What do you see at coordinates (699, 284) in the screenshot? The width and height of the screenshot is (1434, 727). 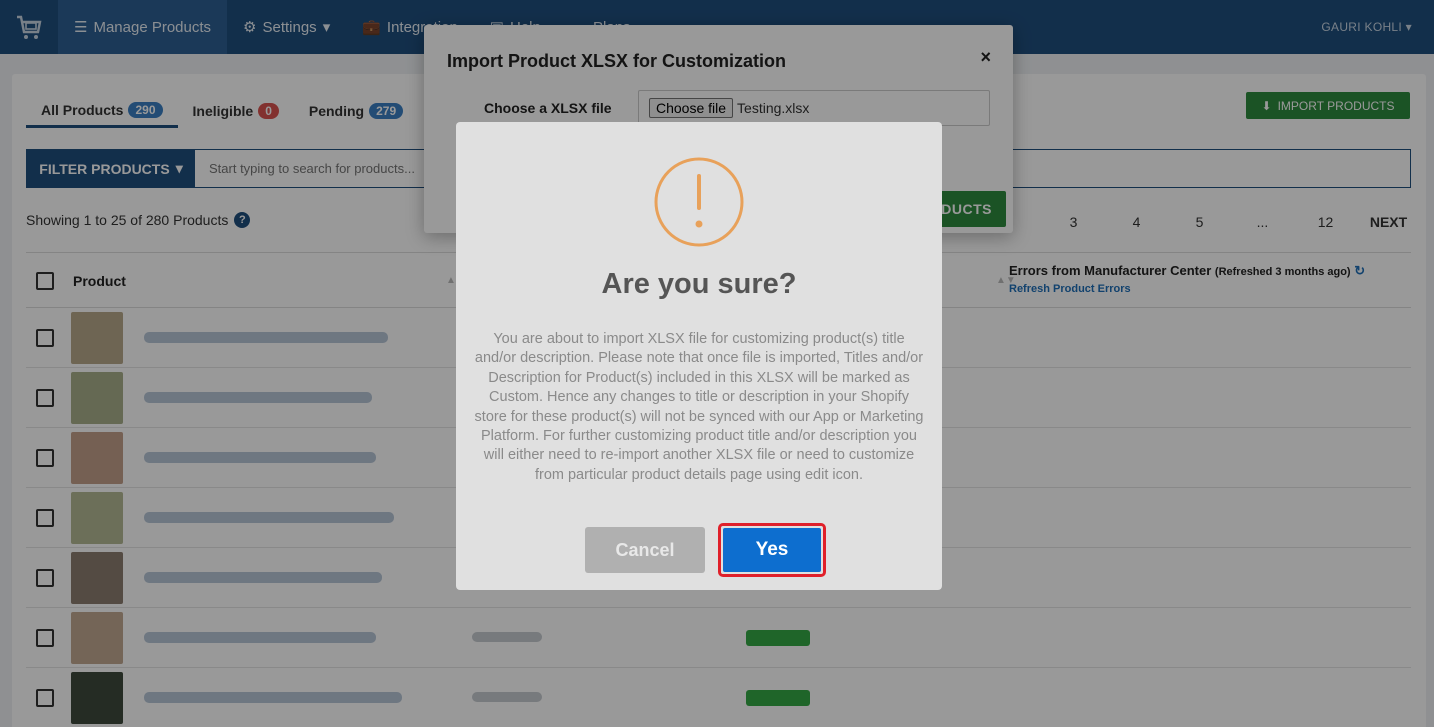 I see `dialog-title: Are you sure?` at bounding box center [699, 284].